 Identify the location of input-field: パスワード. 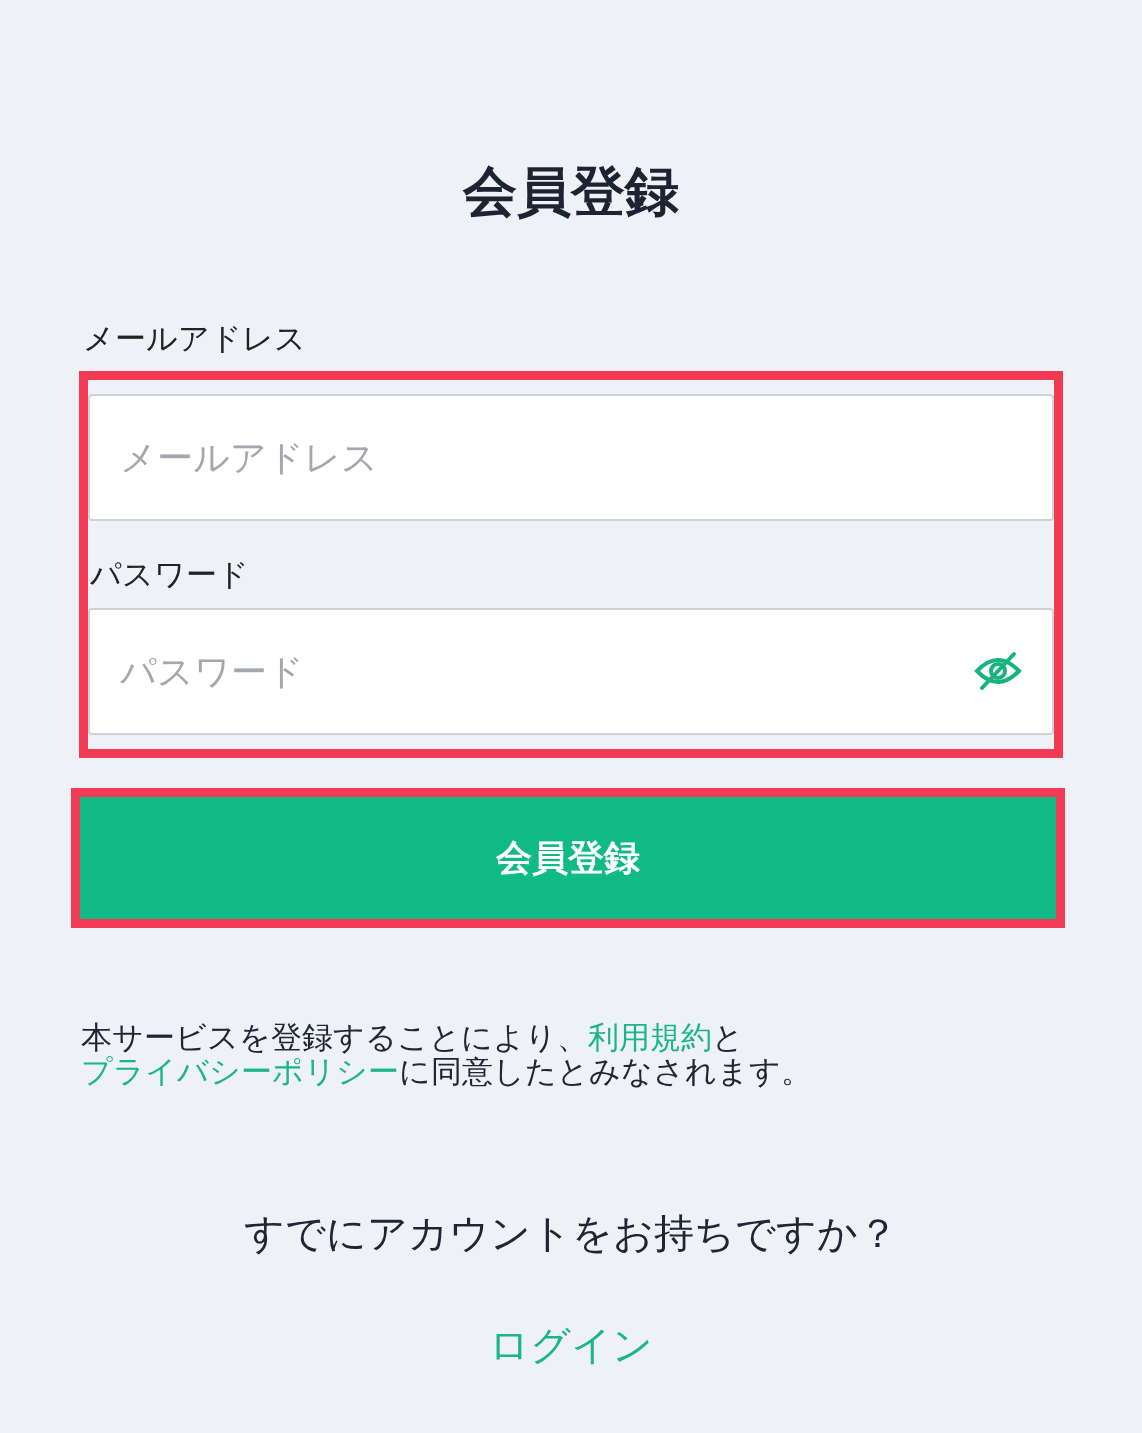
(571, 671).